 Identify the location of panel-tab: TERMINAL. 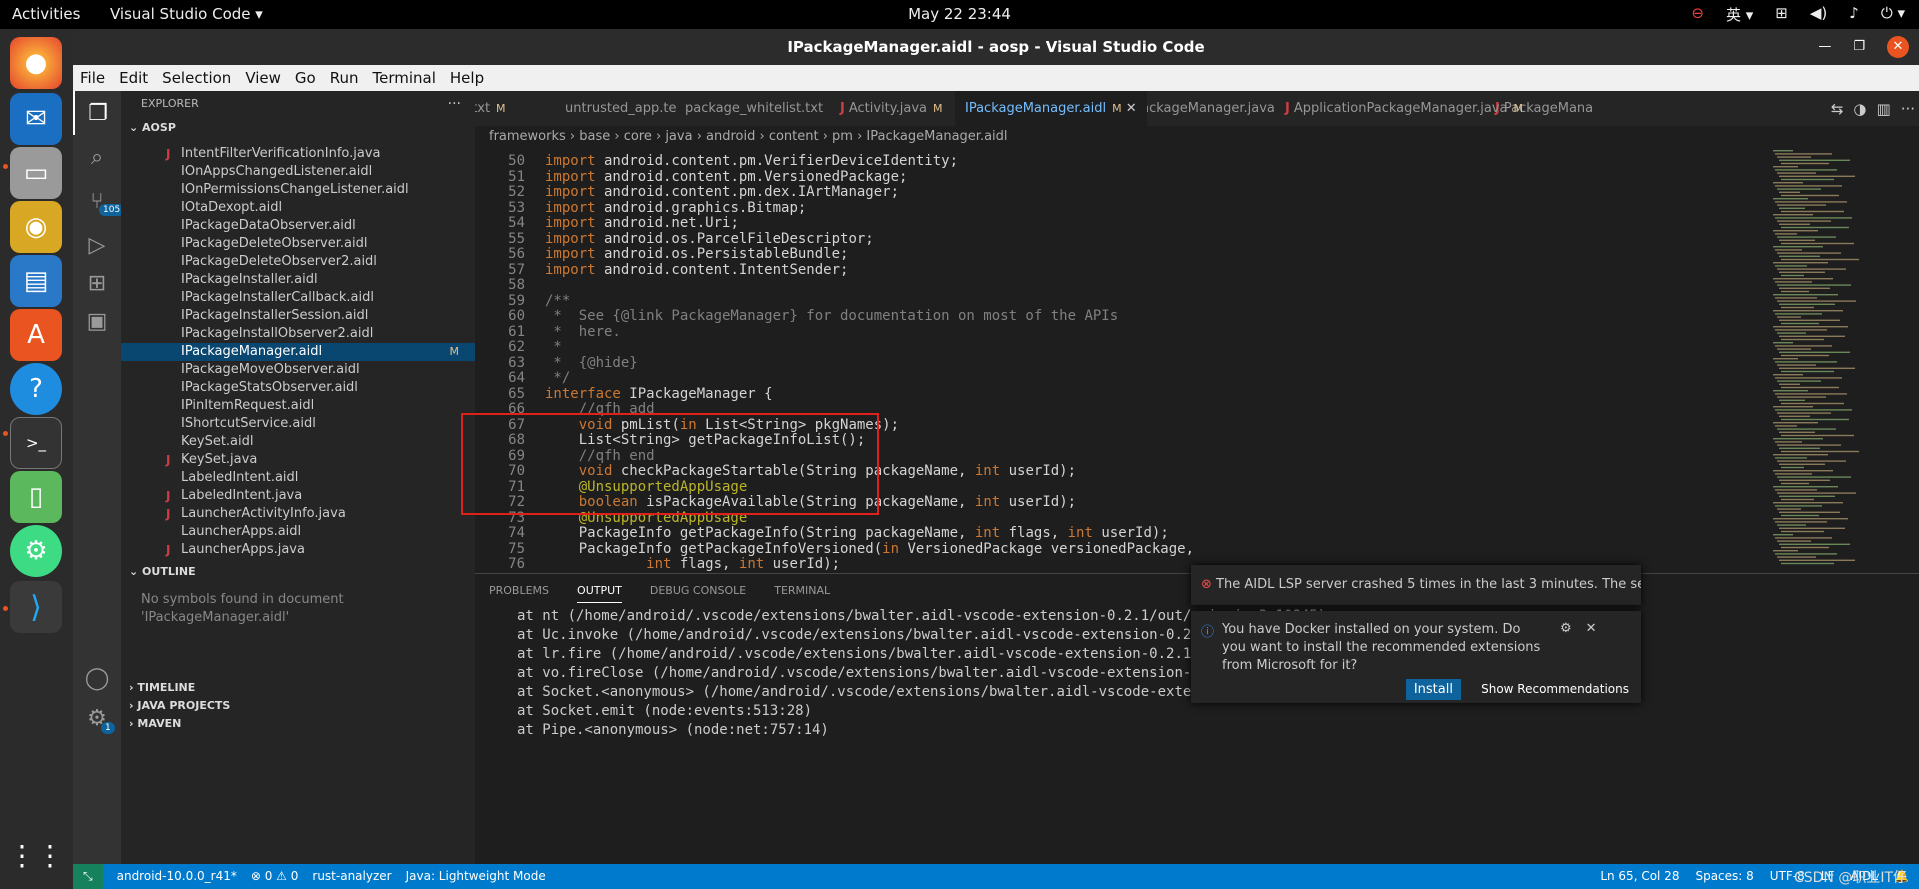
(802, 590).